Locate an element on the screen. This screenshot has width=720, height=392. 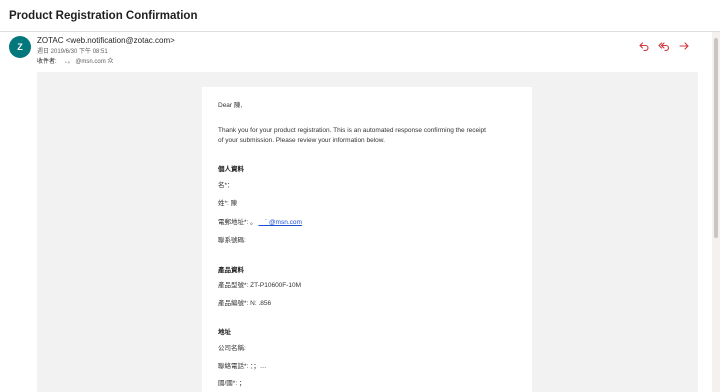
title-bar: Product Registration Confirmation is located at coordinates (360, 16).